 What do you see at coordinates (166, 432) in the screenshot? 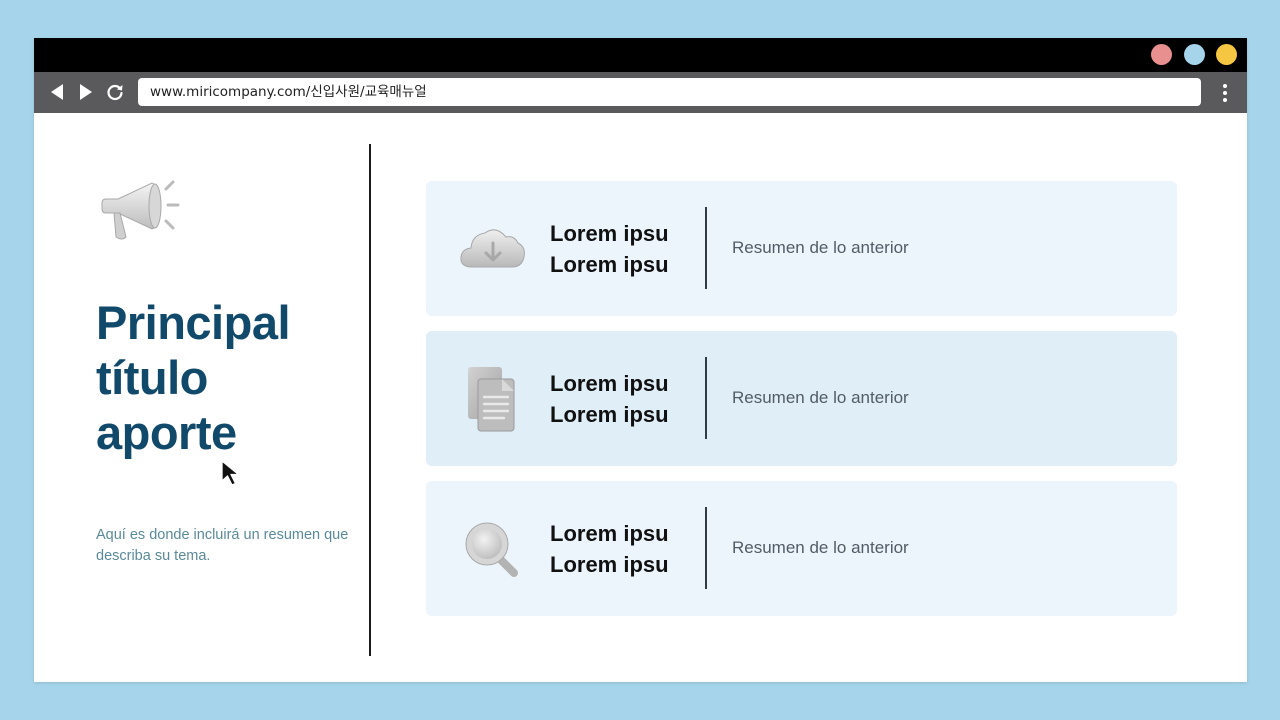
I see `title-line: aporte` at bounding box center [166, 432].